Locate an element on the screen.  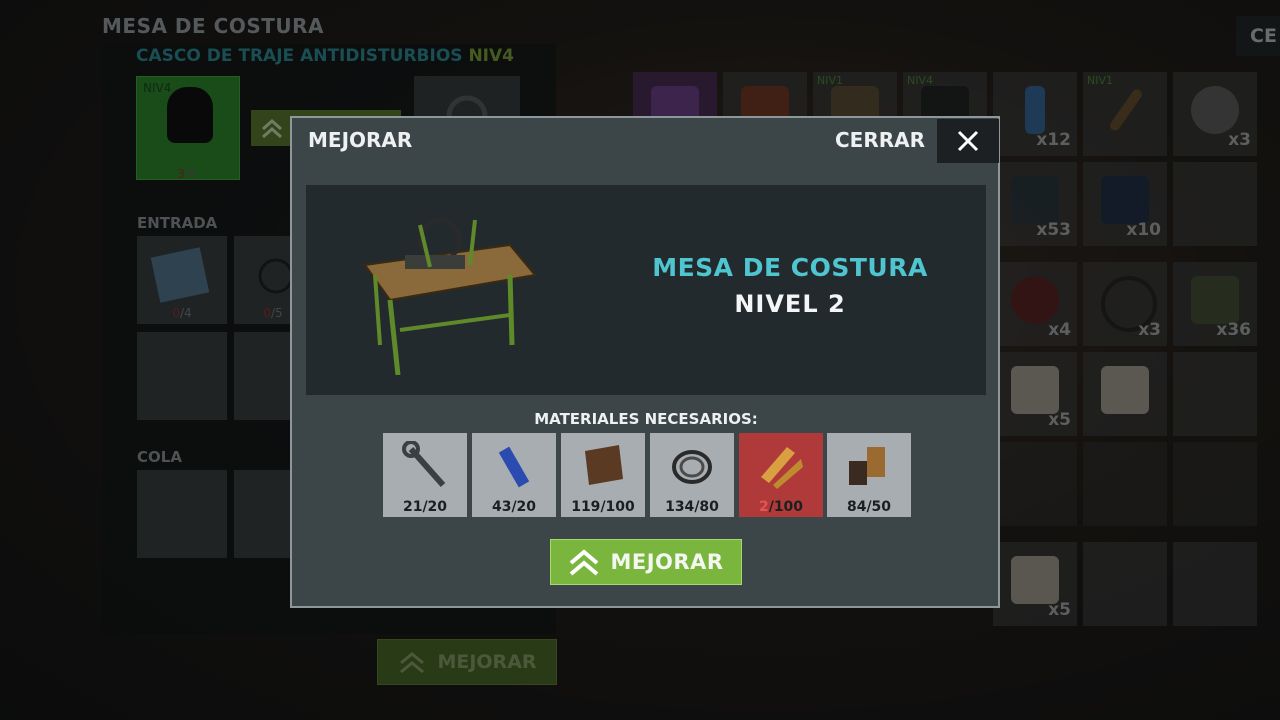
wood-planks-icon is located at coordinates (782, 468).